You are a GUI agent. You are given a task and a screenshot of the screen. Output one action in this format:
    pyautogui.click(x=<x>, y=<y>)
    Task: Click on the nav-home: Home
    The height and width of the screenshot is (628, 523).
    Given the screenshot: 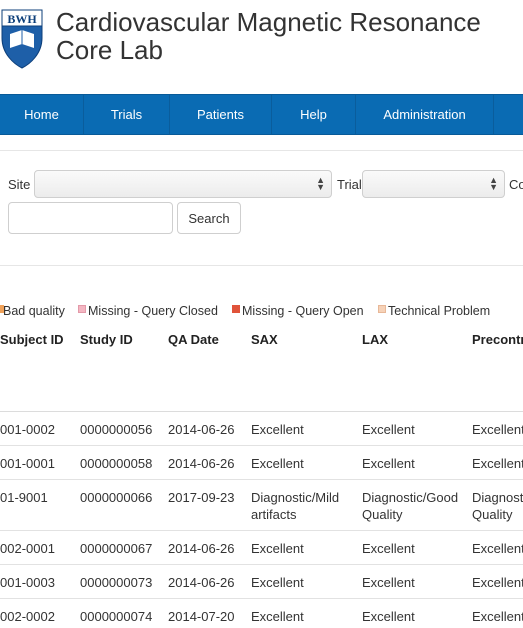 What is the action you would take?
    pyautogui.click(x=42, y=114)
    